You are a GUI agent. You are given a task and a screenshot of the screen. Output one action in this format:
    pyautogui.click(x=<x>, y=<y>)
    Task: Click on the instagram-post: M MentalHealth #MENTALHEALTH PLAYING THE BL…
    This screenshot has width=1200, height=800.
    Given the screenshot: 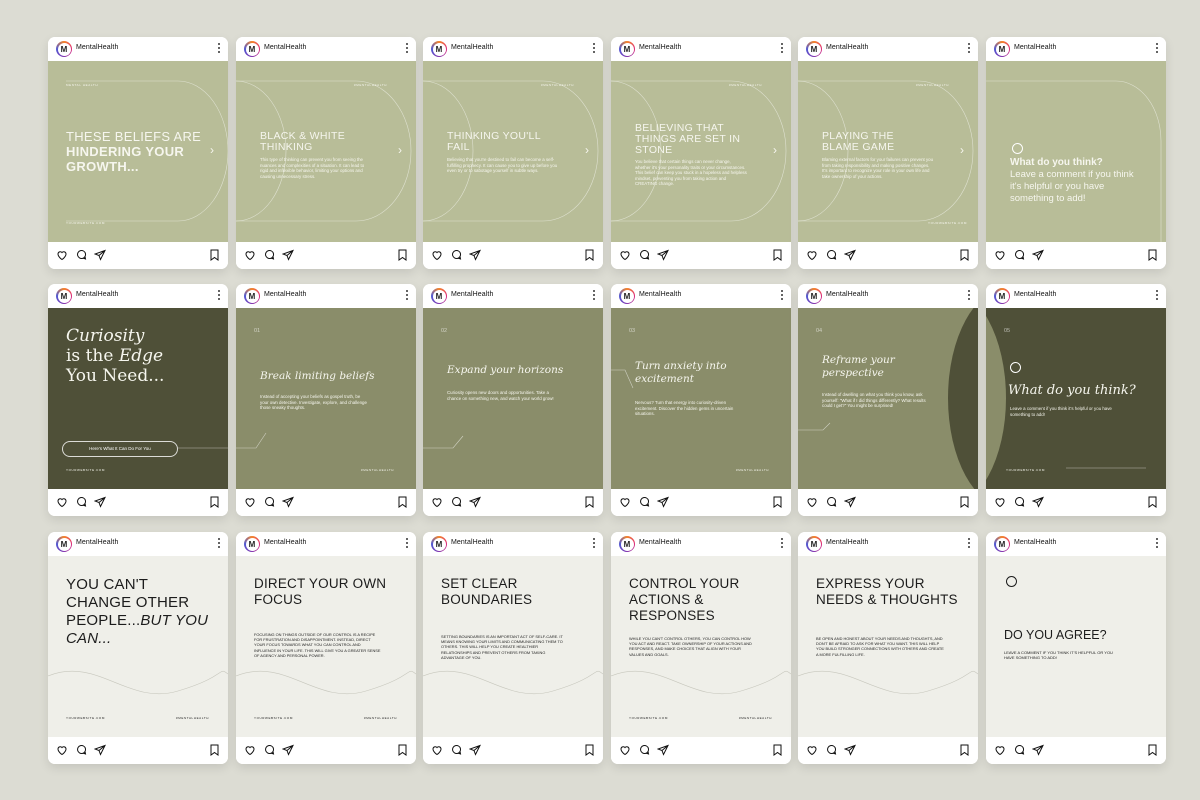 What is the action you would take?
    pyautogui.click(x=888, y=153)
    